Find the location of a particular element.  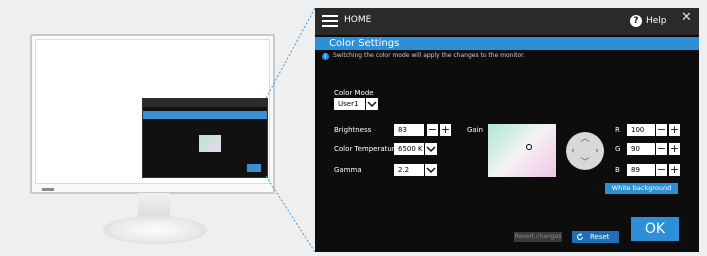

up-arrow-button: ︿ is located at coordinates (585, 139).